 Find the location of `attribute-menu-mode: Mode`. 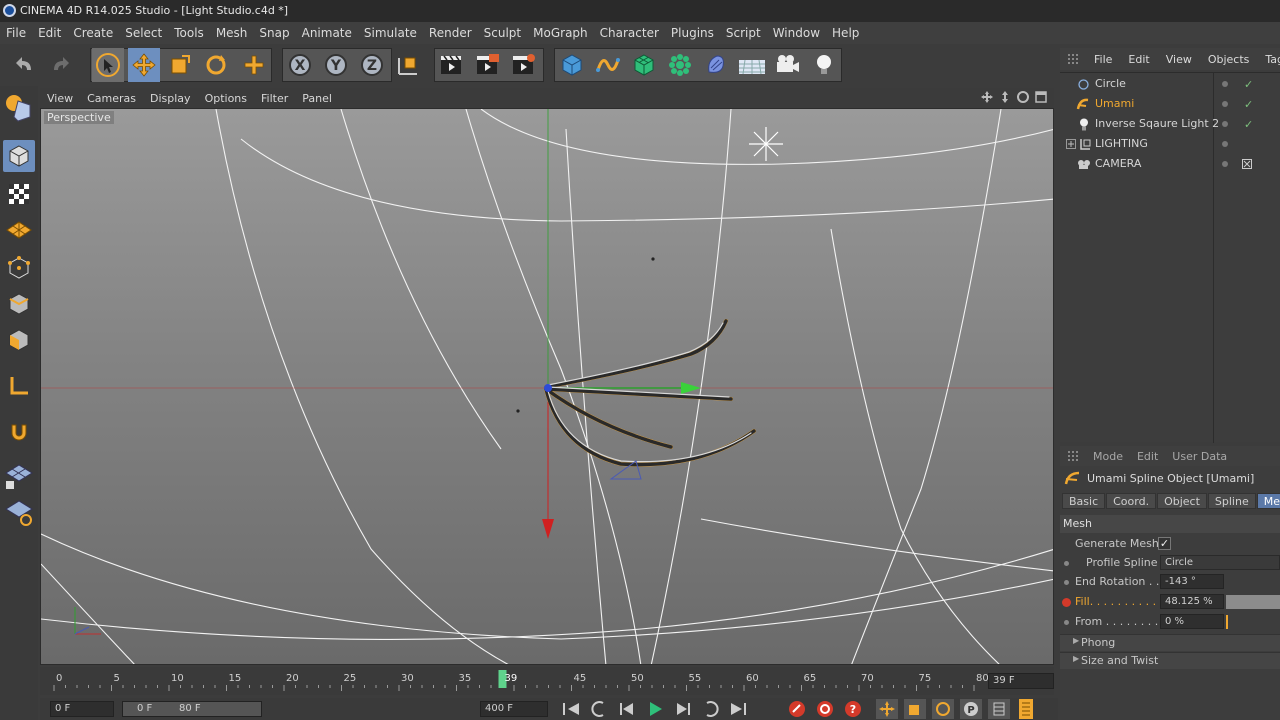

attribute-menu-mode: Mode is located at coordinates (1108, 456).